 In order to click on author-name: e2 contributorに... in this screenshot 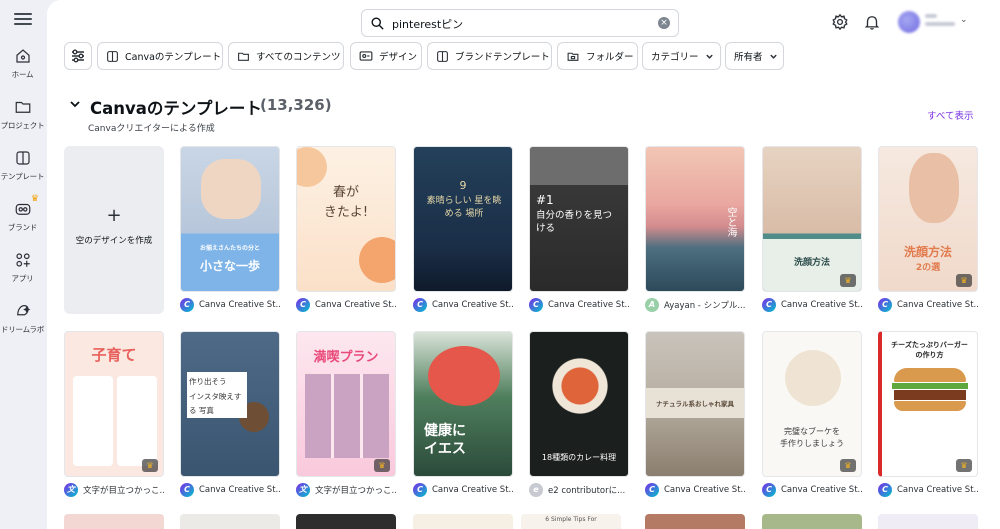, I will do `click(587, 491)`.